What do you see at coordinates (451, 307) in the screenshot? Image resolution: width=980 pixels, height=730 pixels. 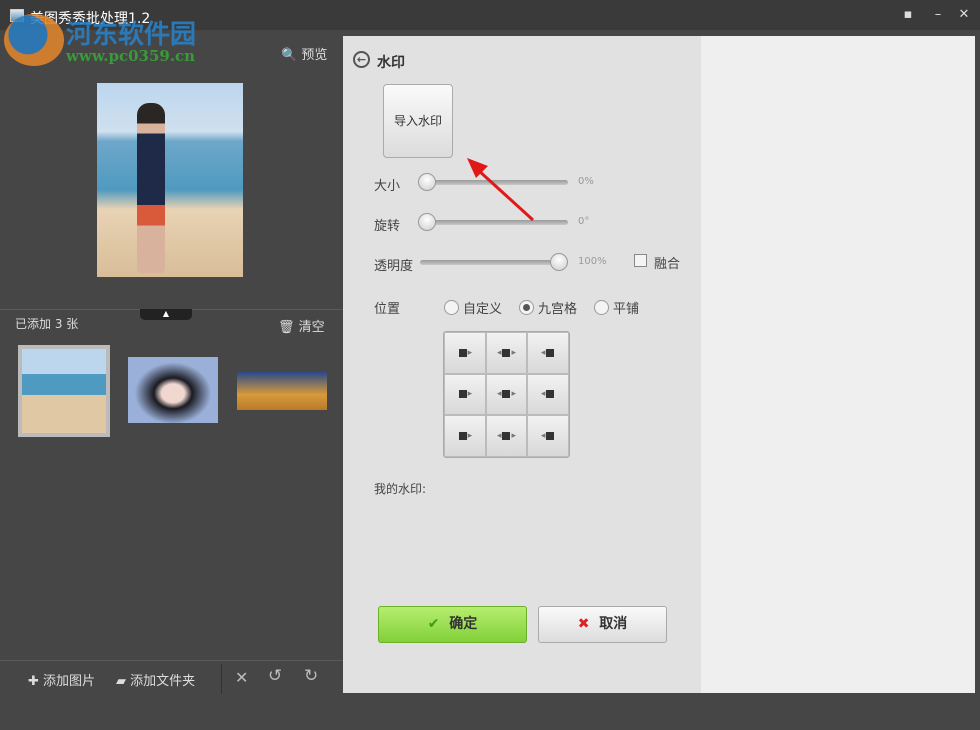 I see `radio-custom` at bounding box center [451, 307].